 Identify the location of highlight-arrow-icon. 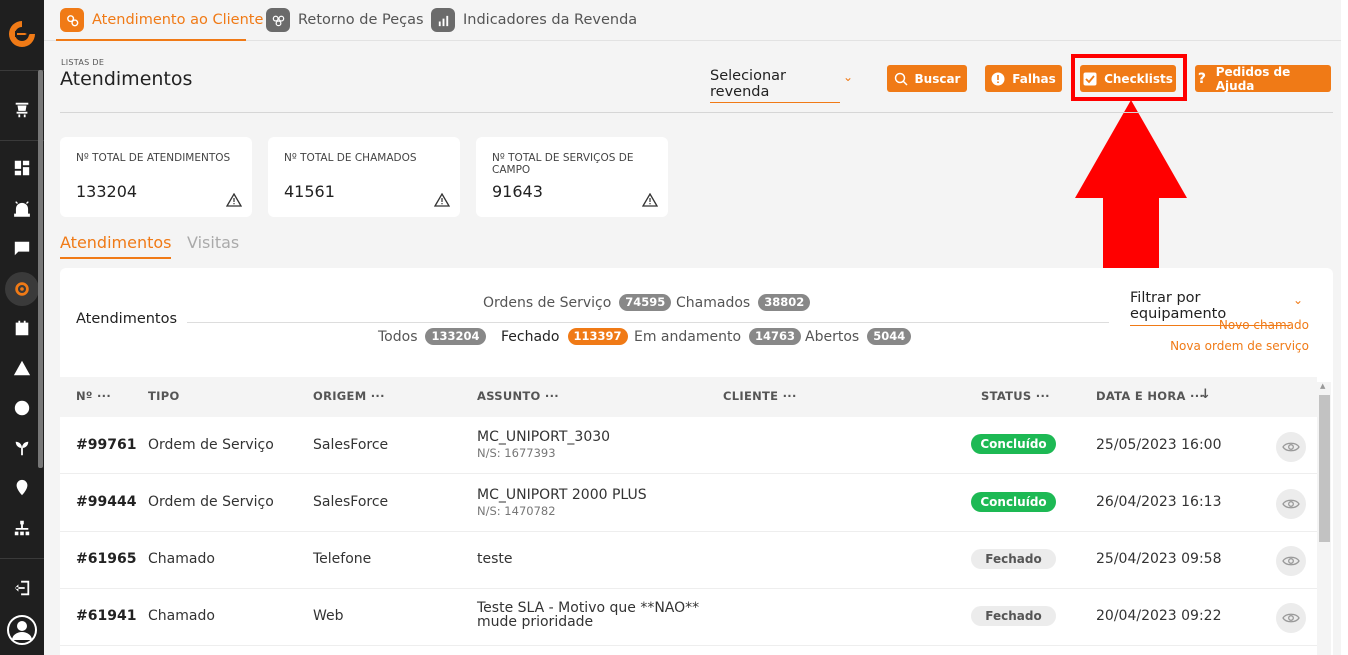
(1131, 195).